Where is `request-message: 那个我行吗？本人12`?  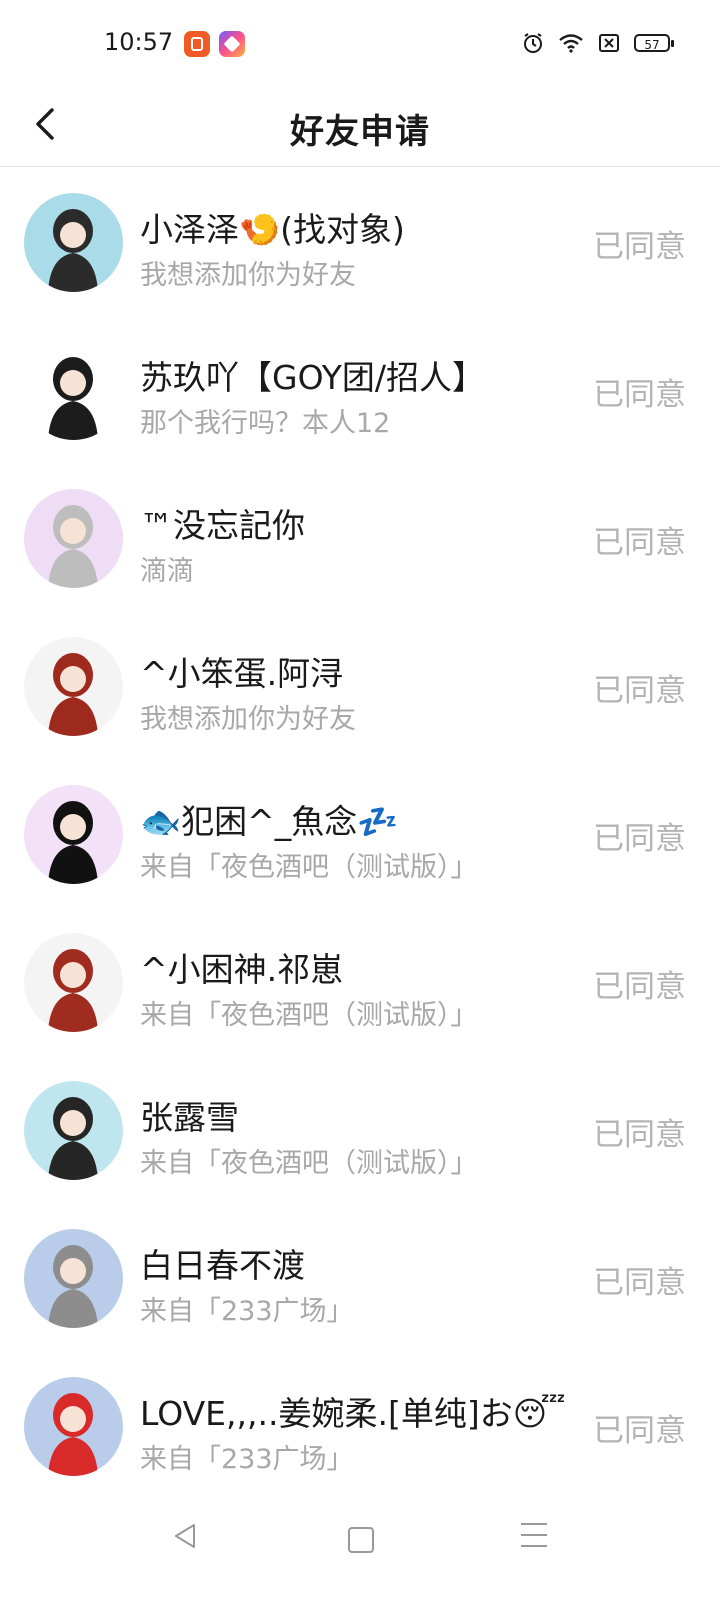 request-message: 那个我行吗？本人12 is located at coordinates (265, 423).